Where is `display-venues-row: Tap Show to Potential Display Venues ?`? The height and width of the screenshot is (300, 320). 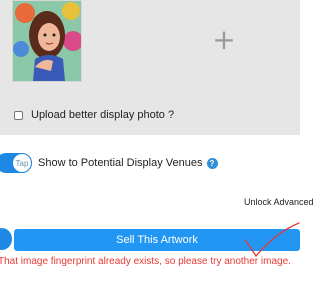
display-venues-row: Tap Show to Potential Display Venues ? is located at coordinates (109, 163).